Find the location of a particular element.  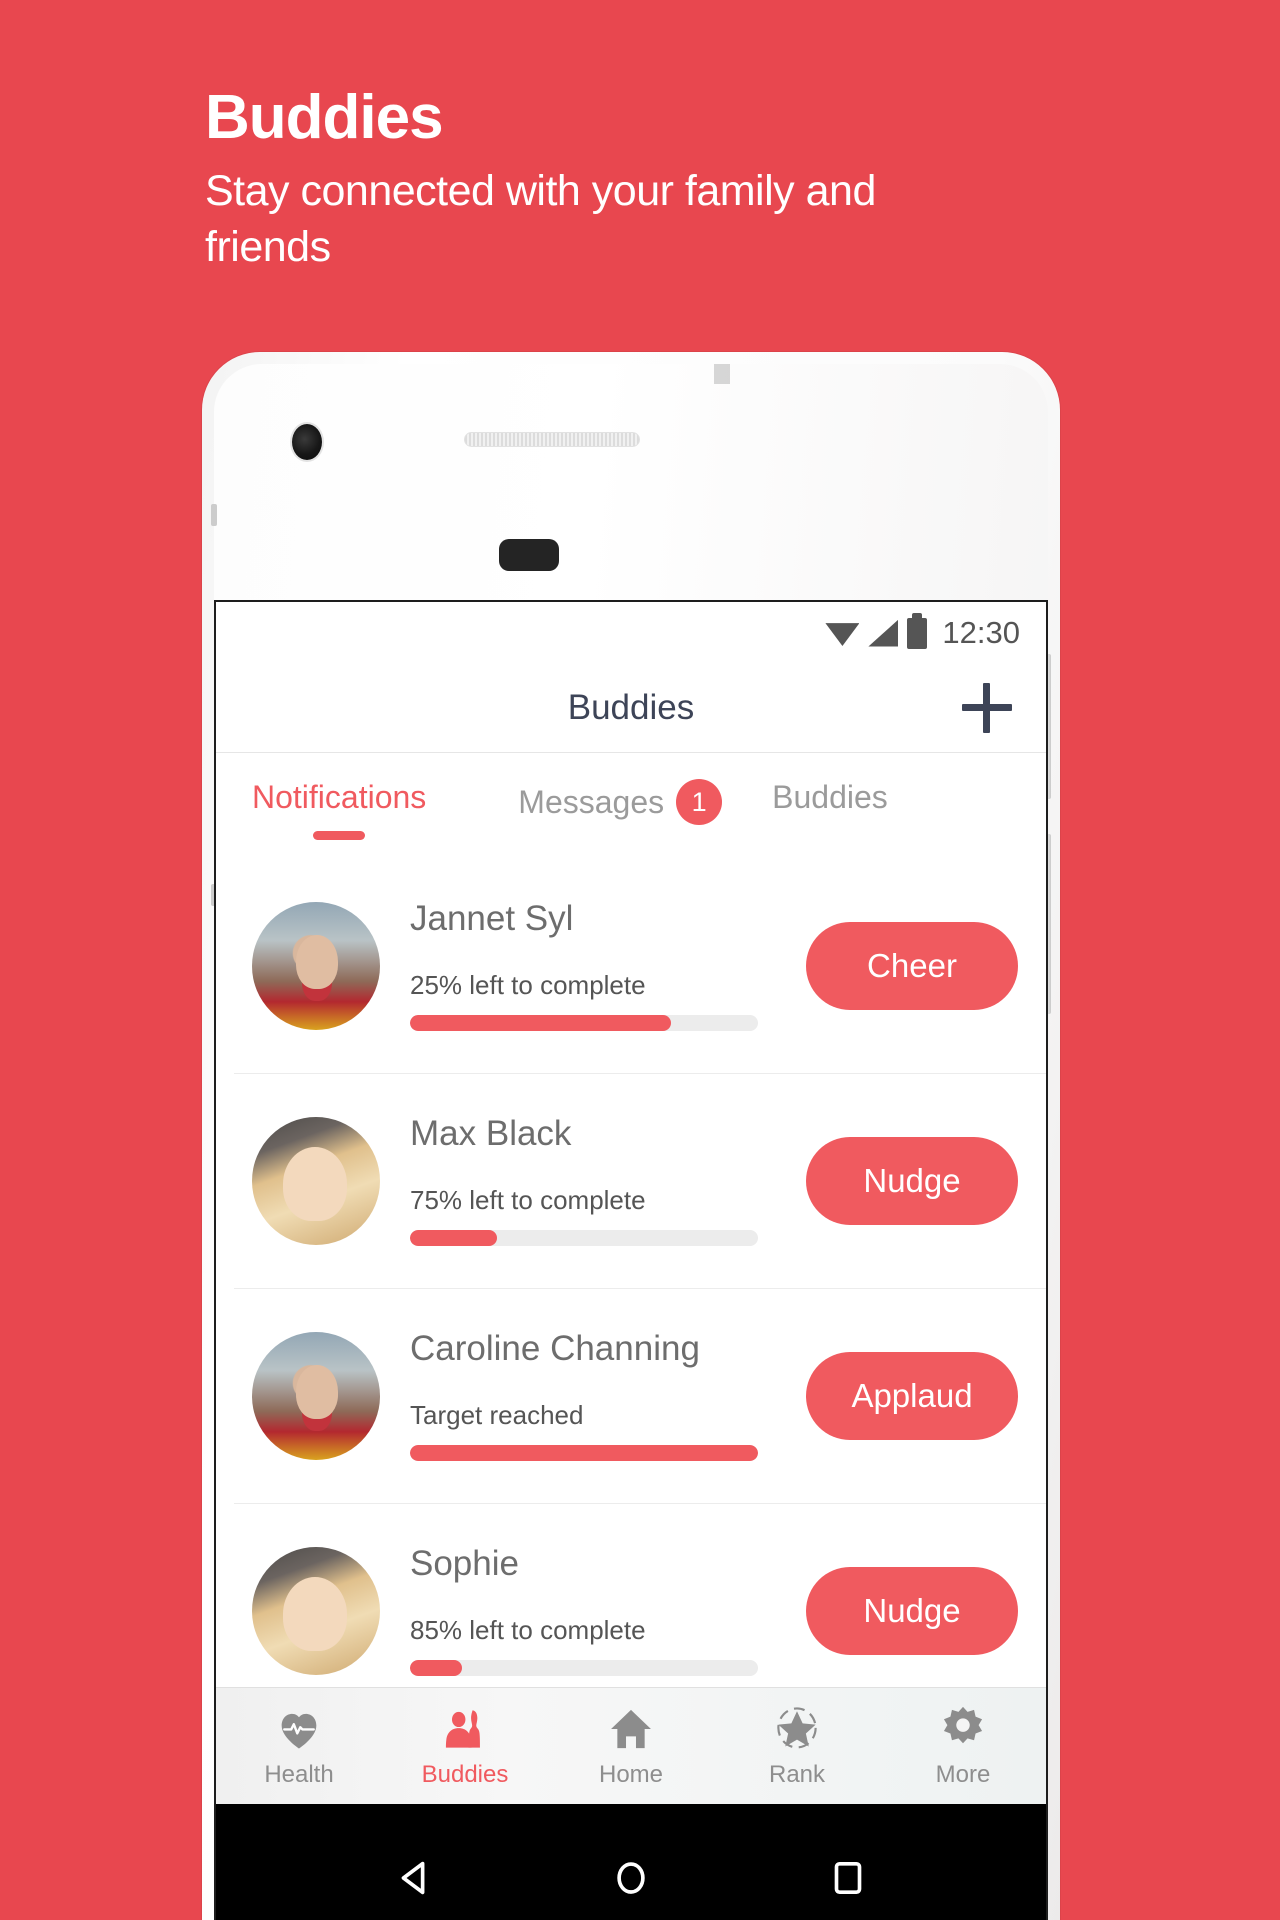

battery-icon is located at coordinates (917, 630).